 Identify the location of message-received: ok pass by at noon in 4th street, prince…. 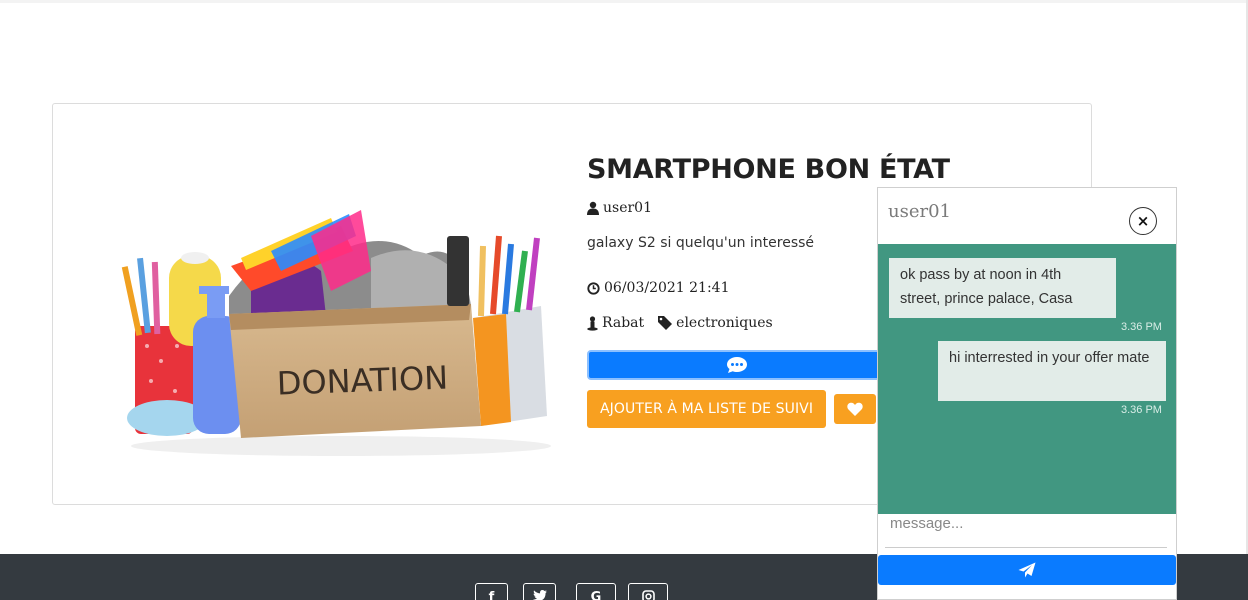
(1002, 288).